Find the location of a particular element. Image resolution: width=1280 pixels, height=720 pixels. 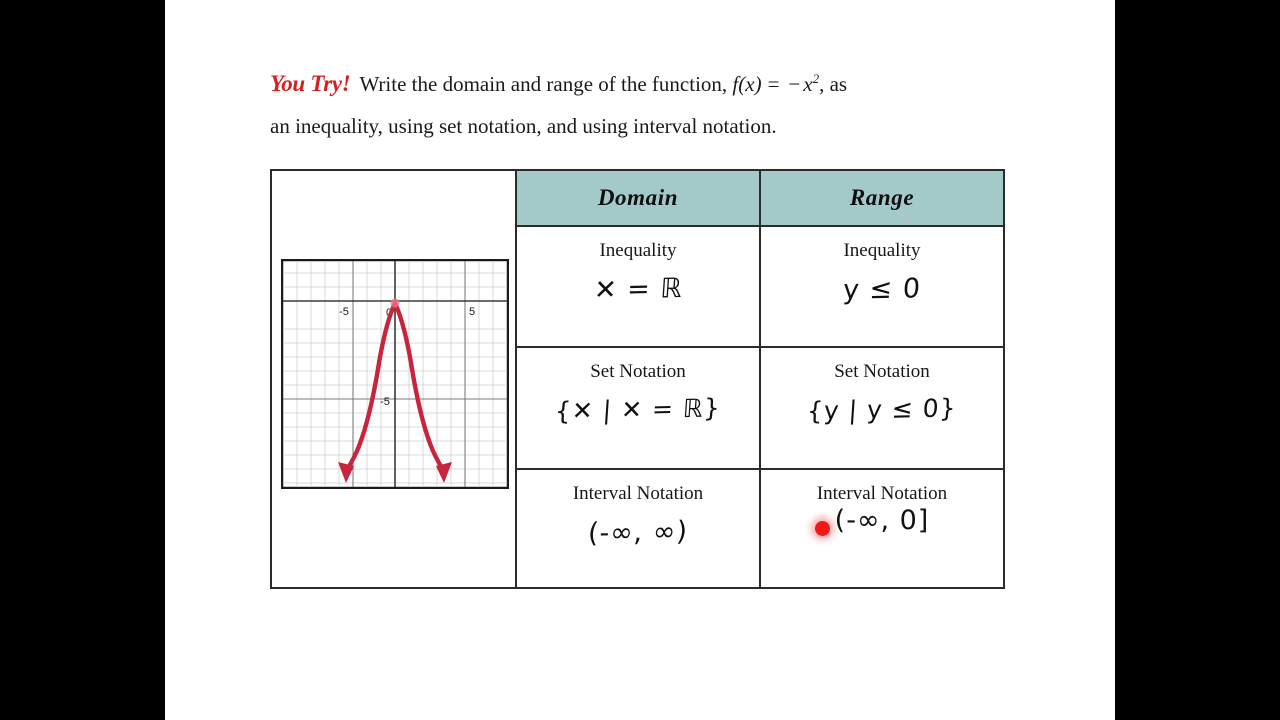

cell-range-inequality: Inequality y ≤ 0 is located at coordinates (882, 286).